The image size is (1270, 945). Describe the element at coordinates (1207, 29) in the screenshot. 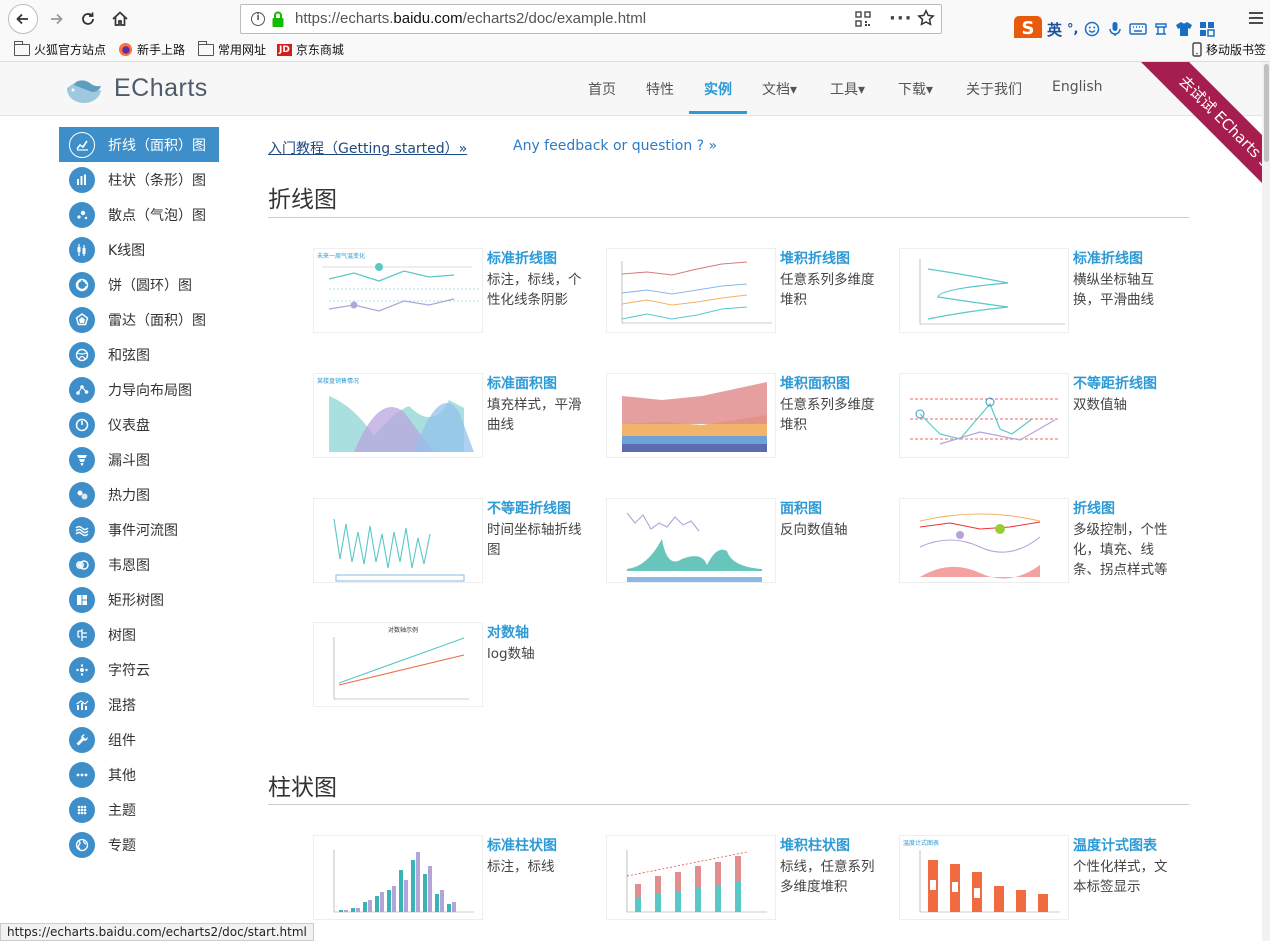

I see `toolbox-grid-icon` at that location.